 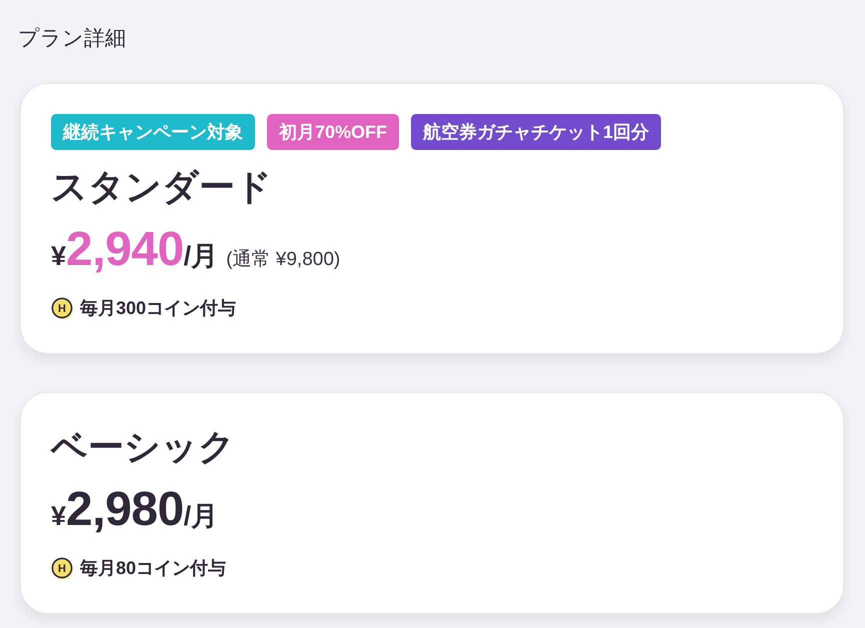 I want to click on plan-tag: 継続キャンペーン対象, so click(x=153, y=132).